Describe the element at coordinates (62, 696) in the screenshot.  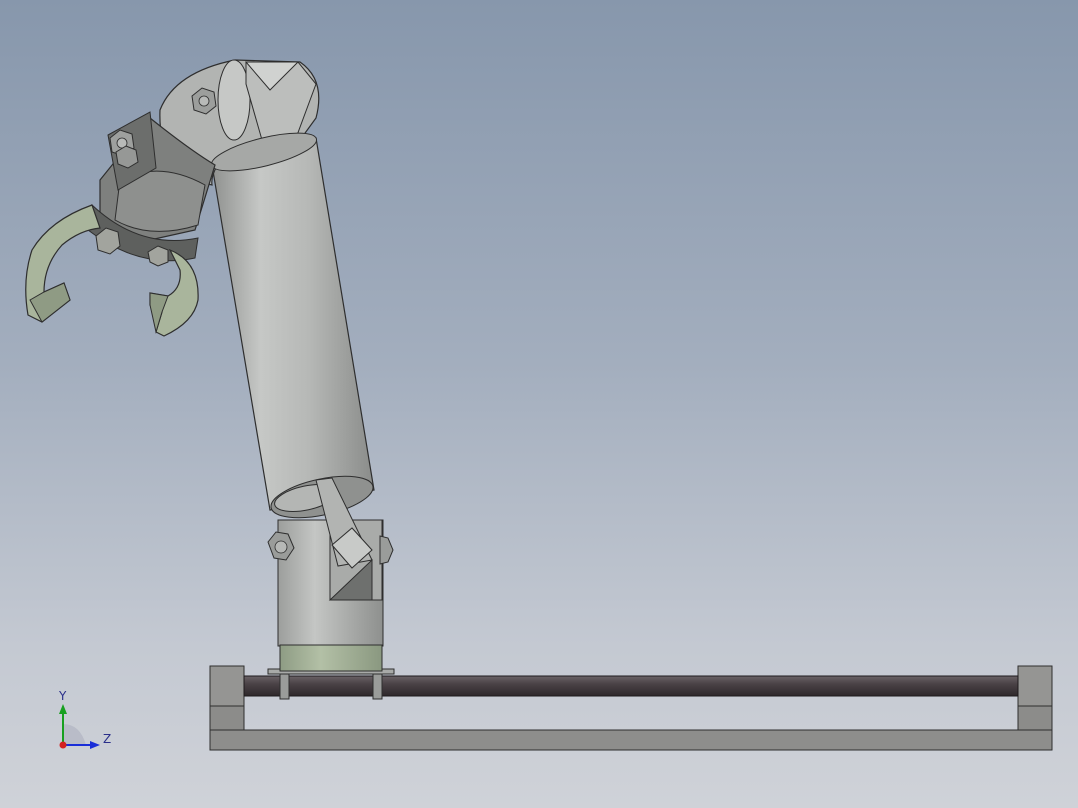
I see `y-axis-label: Y` at that location.